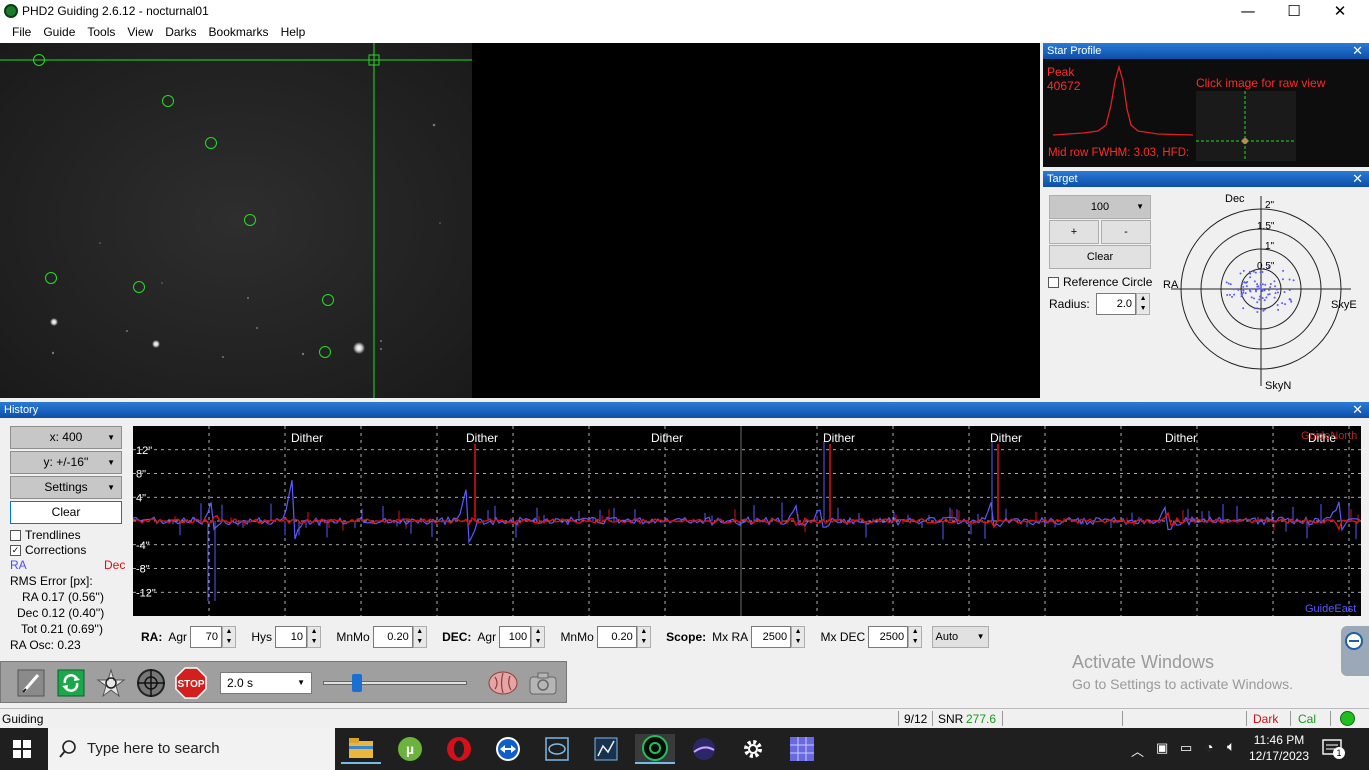  I want to click on notification-center-icon: 1, so click(1333, 750).